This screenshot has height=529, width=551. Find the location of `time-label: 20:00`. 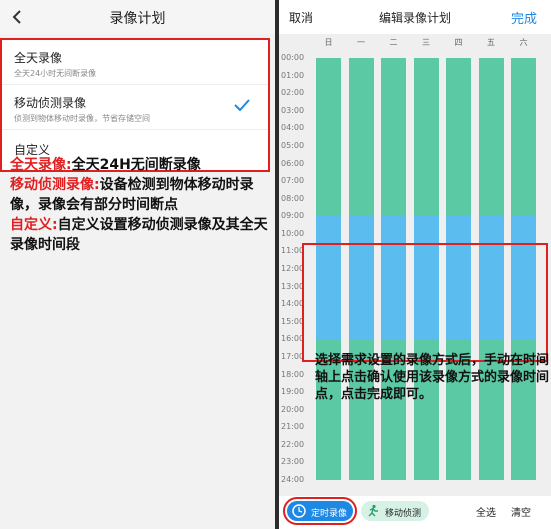

time-label: 20:00 is located at coordinates (293, 409).